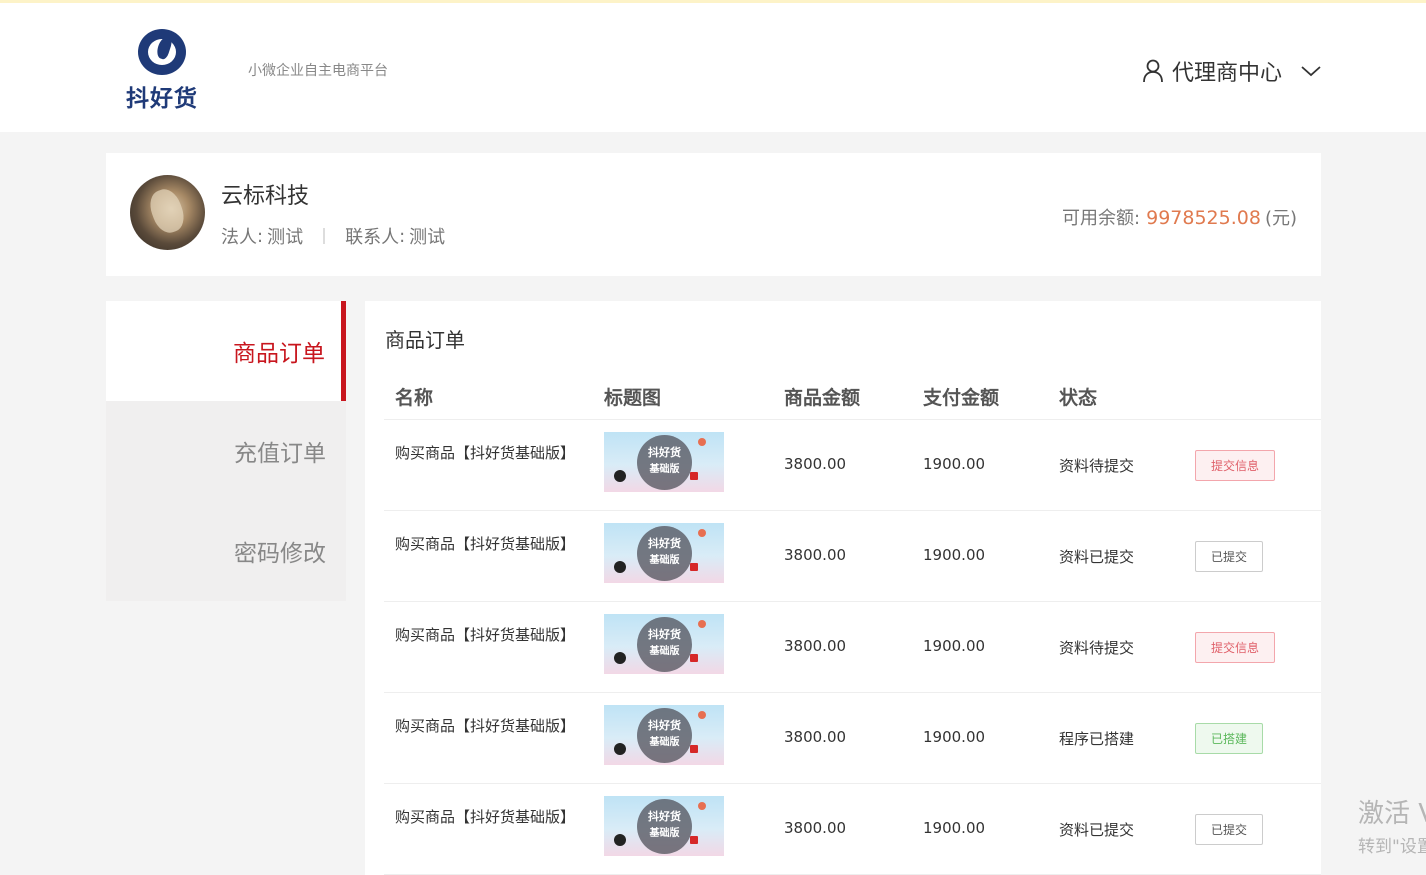 The height and width of the screenshot is (875, 1426). What do you see at coordinates (162, 99) in the screenshot?
I see `logo-text: 抖好货` at bounding box center [162, 99].